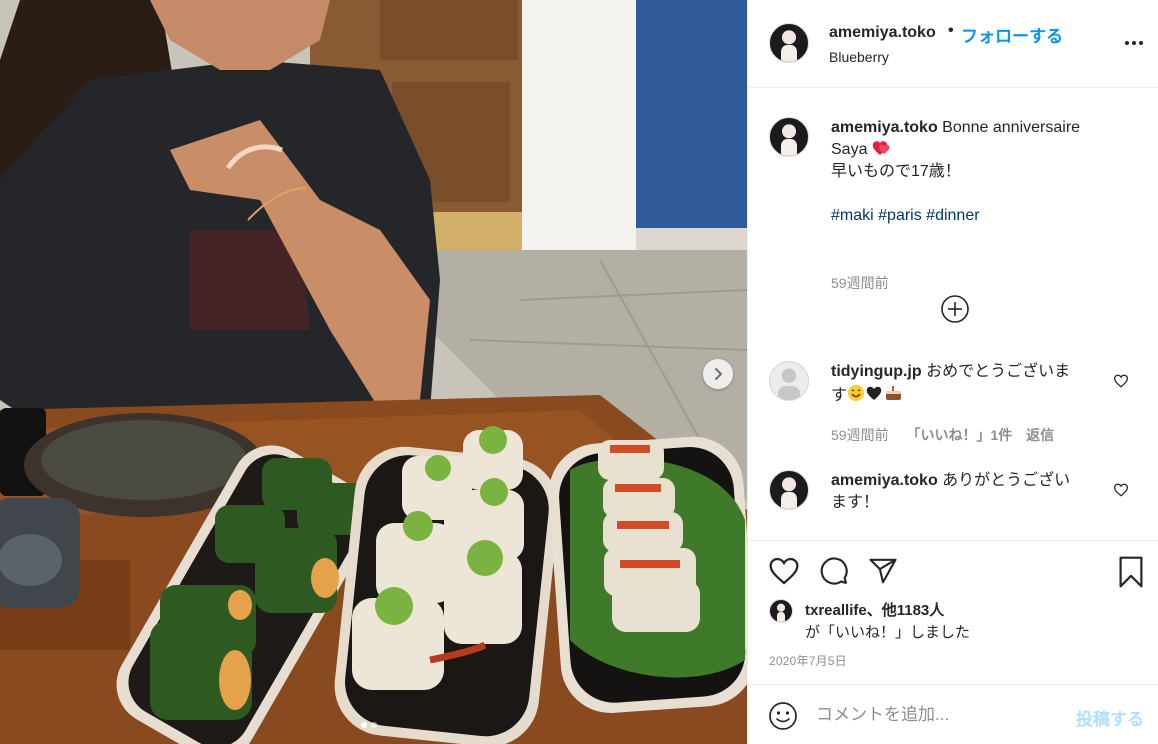 The image size is (1158, 744). What do you see at coordinates (965, 492) in the screenshot?
I see `comment-text: amemiya.toko ありがとうござい ます！` at bounding box center [965, 492].